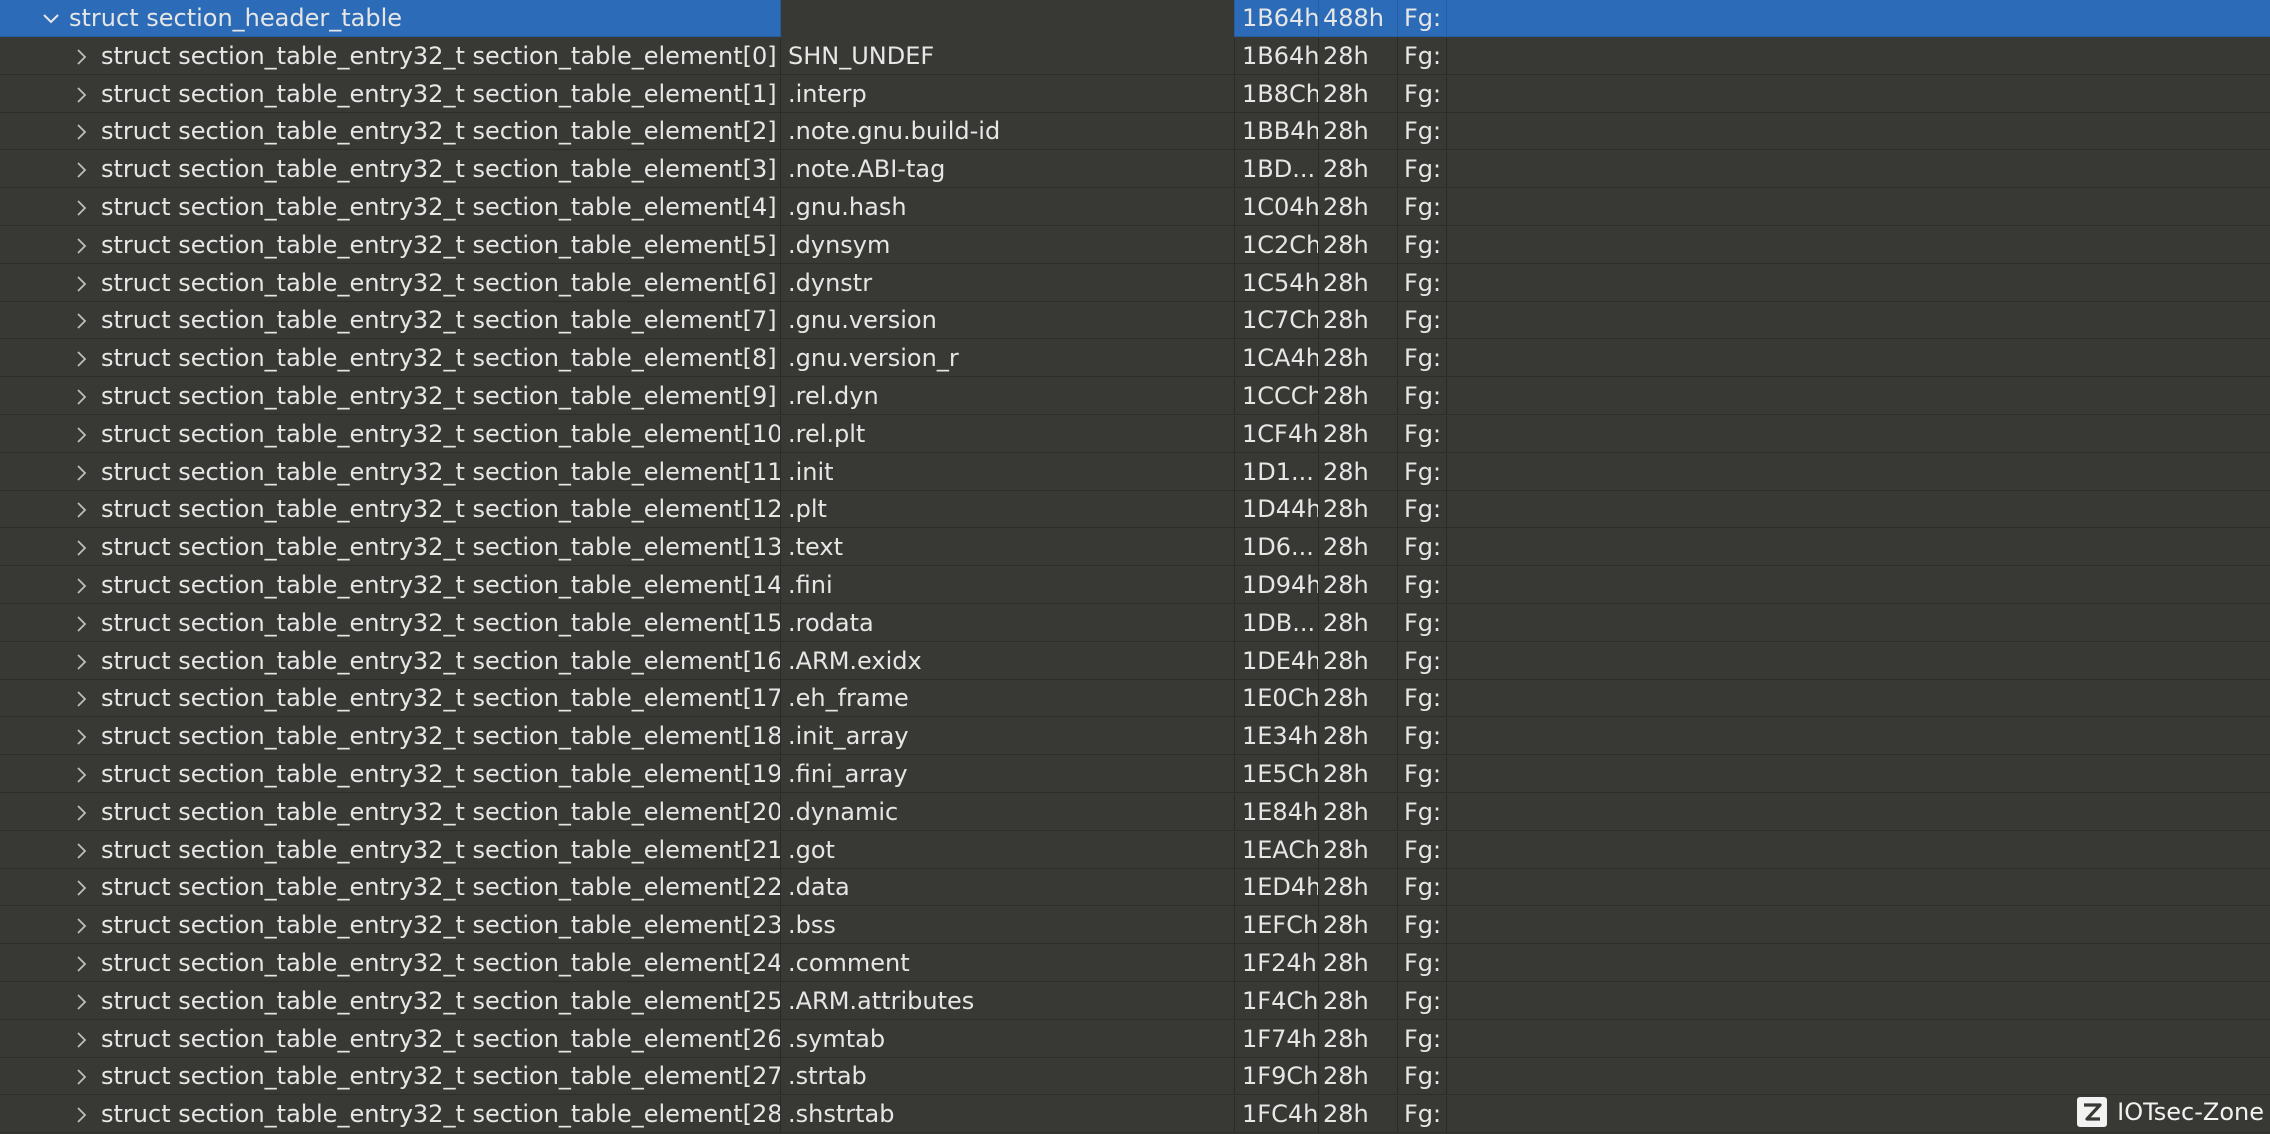  Describe the element at coordinates (51, 18) in the screenshot. I see `chevron-down-icon` at that location.